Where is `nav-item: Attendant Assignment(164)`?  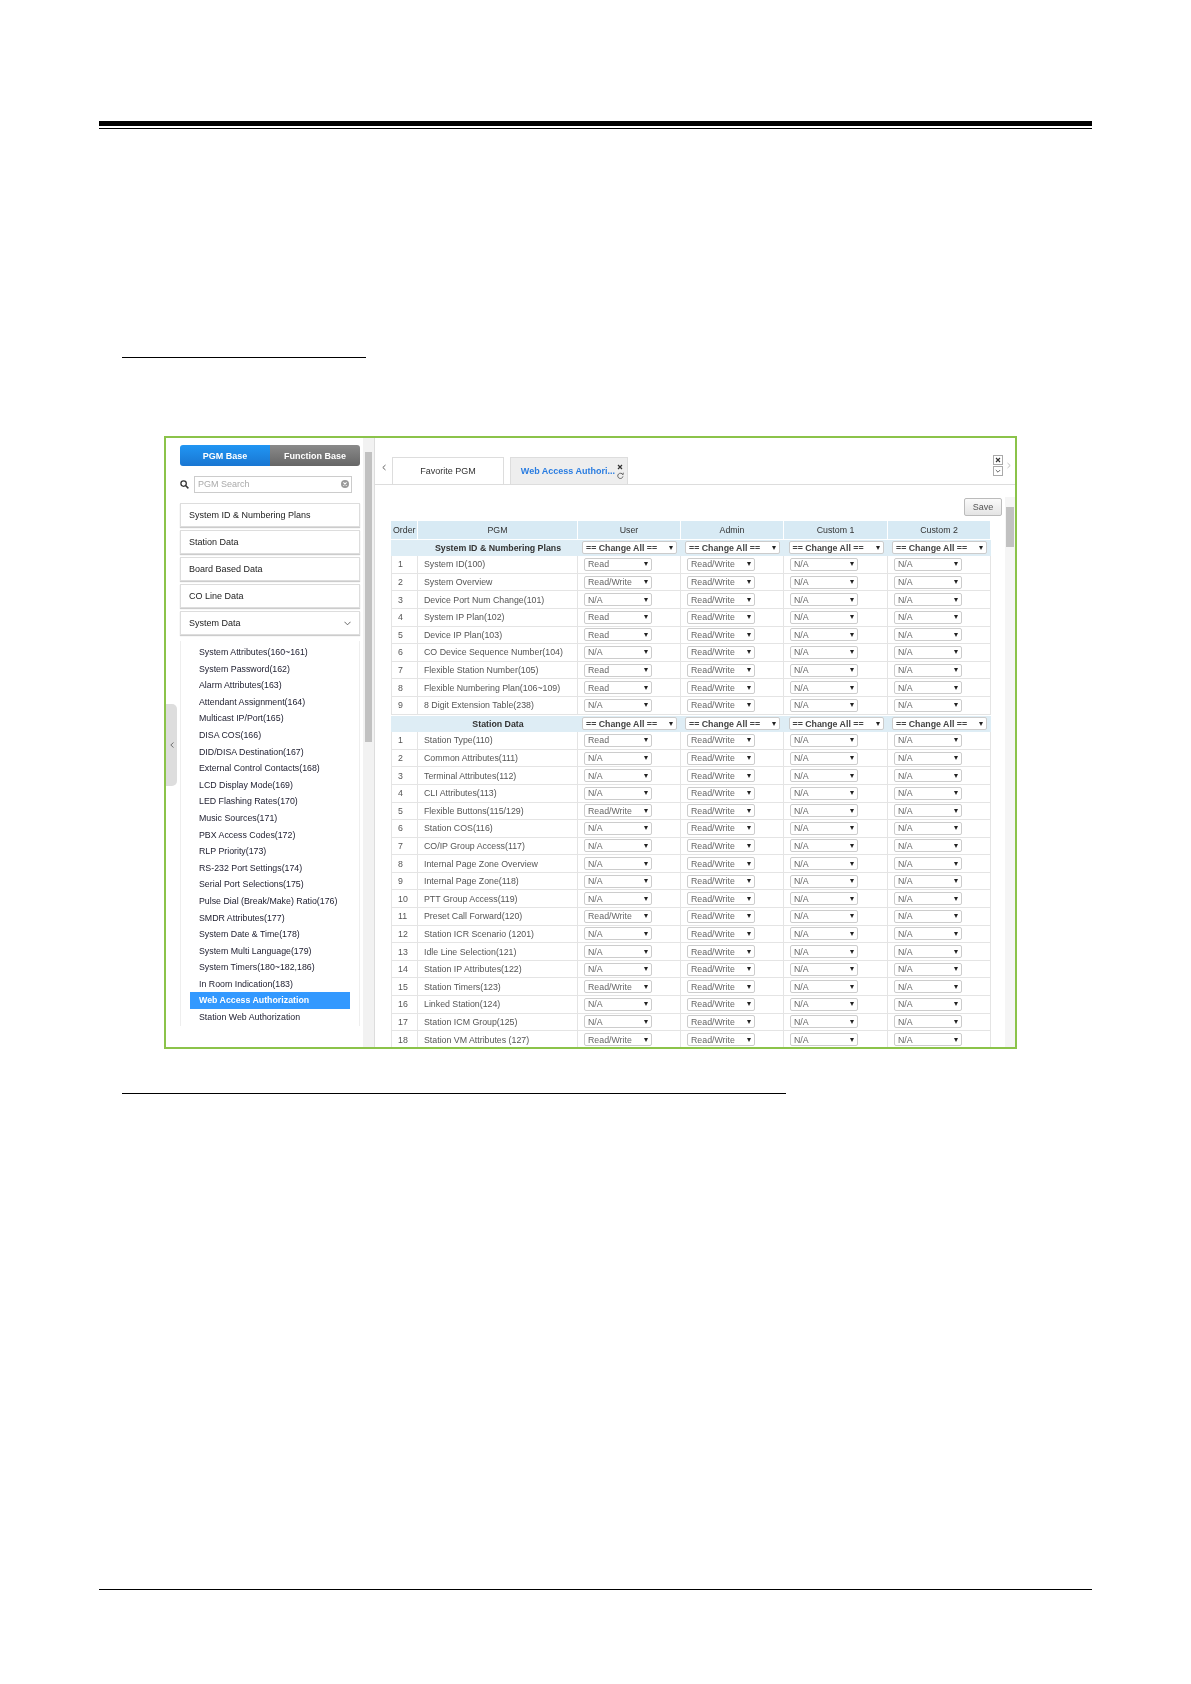
nav-item: Attendant Assignment(164) is located at coordinates (270, 702).